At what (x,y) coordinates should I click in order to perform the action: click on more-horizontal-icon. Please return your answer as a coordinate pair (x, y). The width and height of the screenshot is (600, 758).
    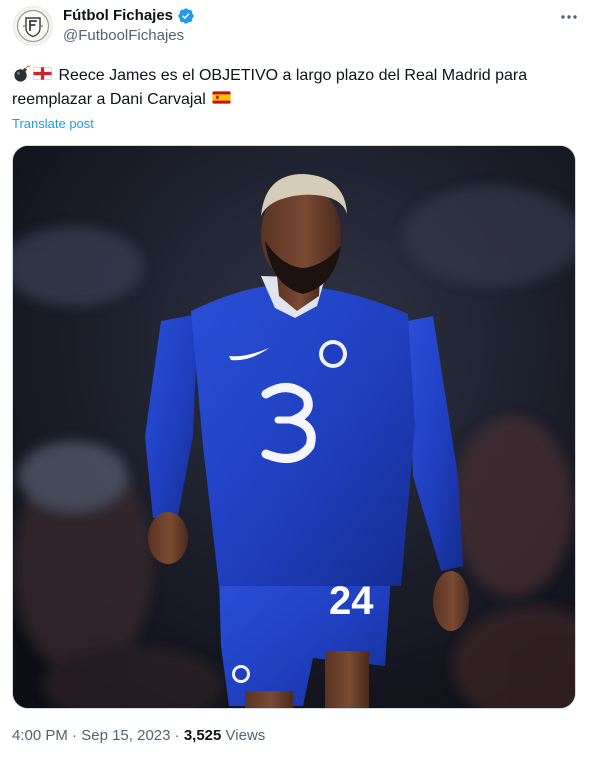
    Looking at the image, I should click on (569, 17).